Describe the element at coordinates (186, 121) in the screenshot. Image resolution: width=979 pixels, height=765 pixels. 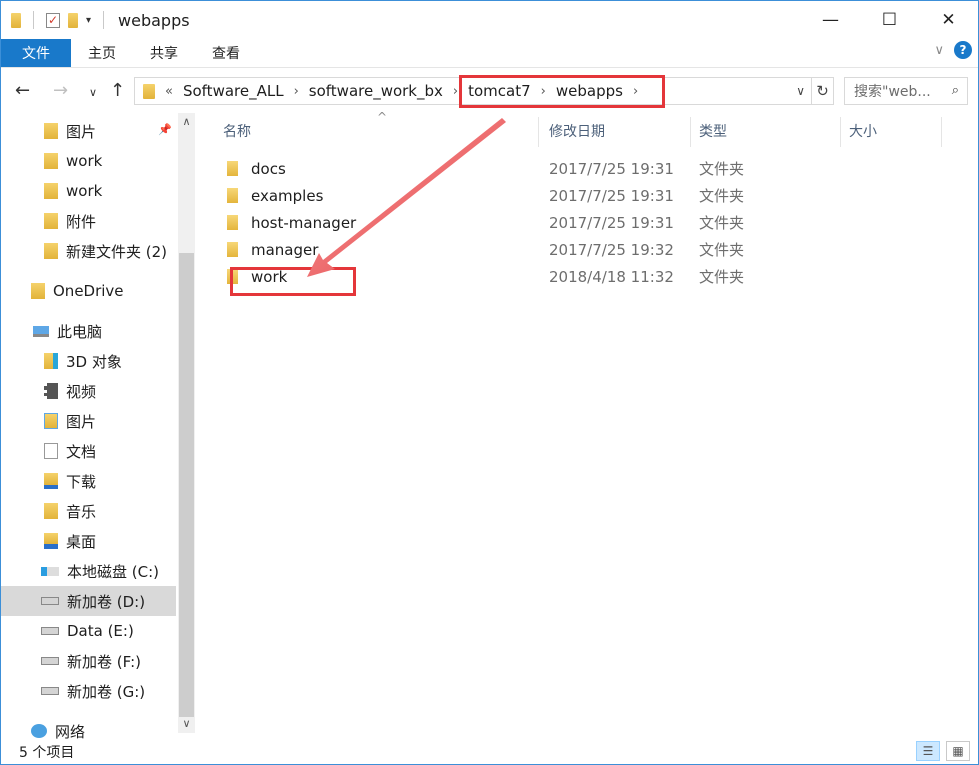
I see `scroll-up-icon: ∧` at that location.